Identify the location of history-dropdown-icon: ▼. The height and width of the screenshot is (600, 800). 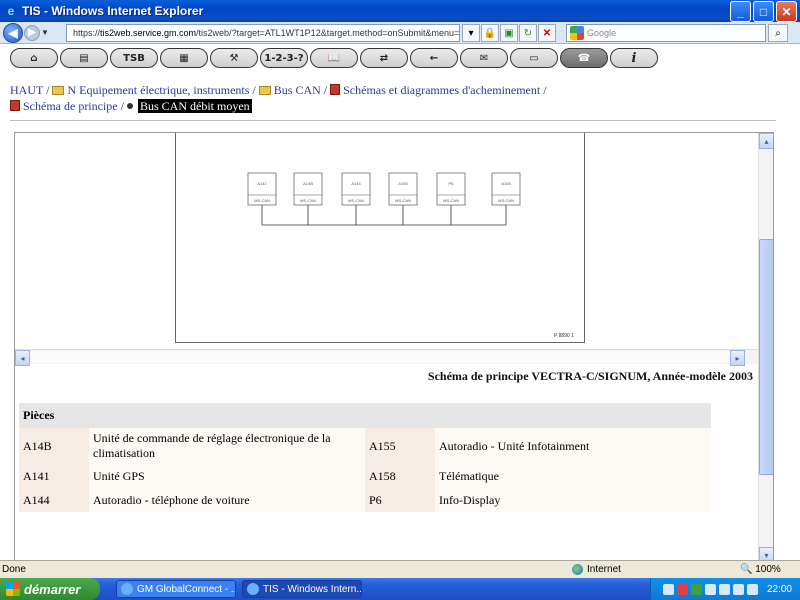
(45, 32).